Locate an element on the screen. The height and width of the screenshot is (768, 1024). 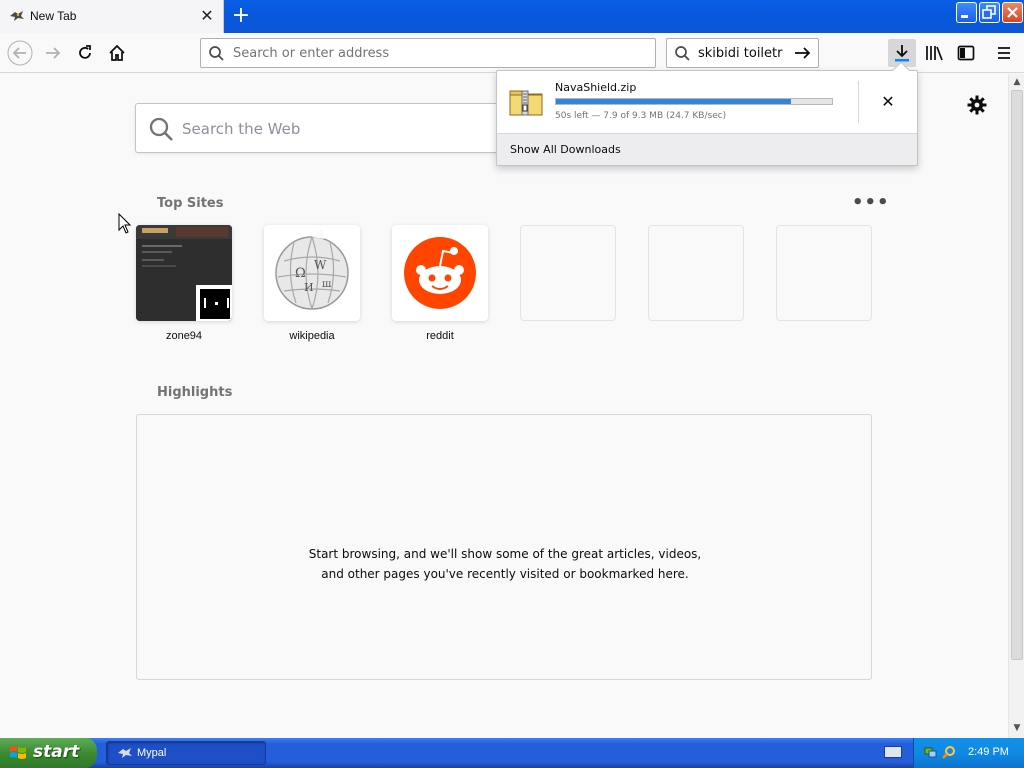
show-all-downloads-label: Show All Downloads is located at coordinates (565, 149).